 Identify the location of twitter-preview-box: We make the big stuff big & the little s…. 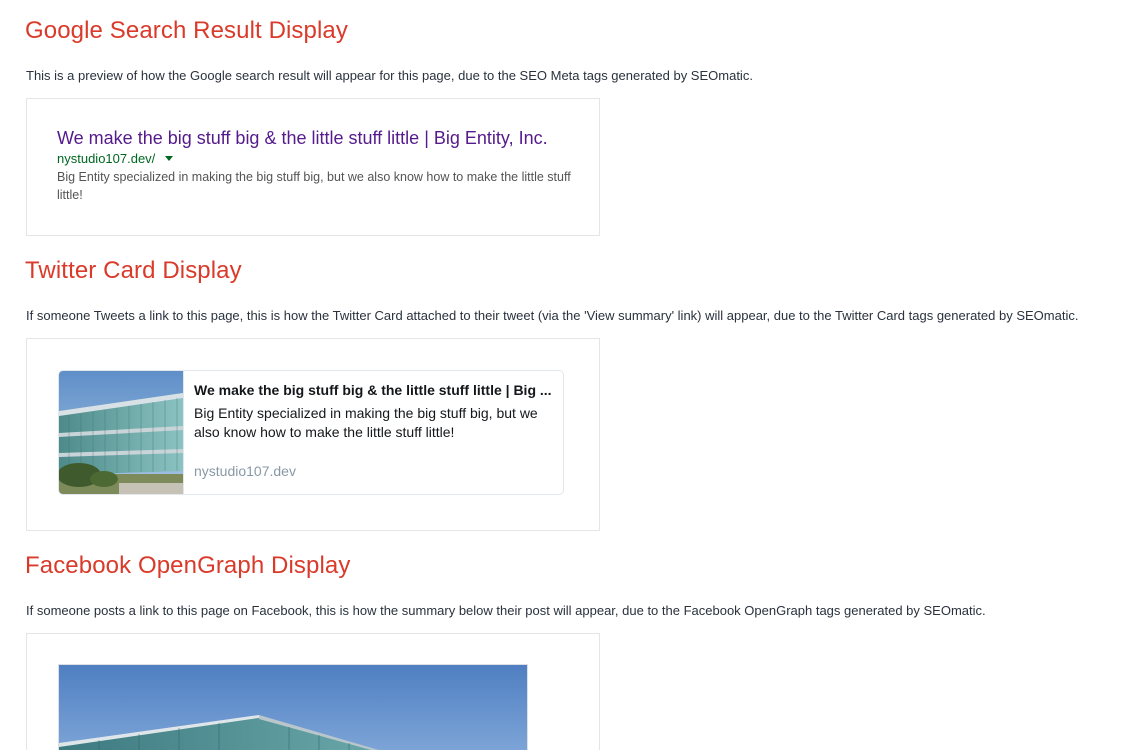
(313, 434).